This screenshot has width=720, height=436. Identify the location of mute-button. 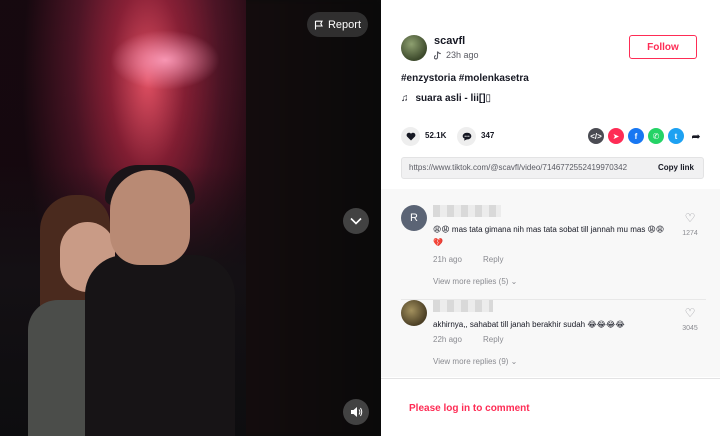
(356, 412).